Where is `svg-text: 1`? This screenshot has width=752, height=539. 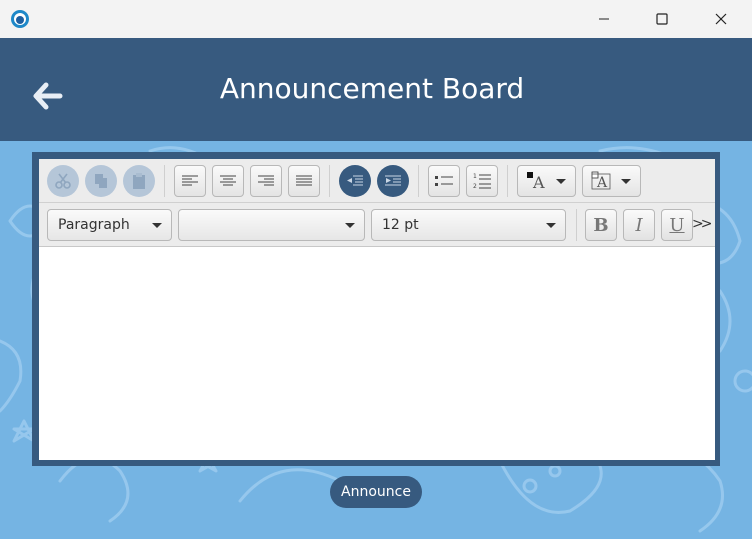 svg-text: 1 is located at coordinates (475, 176).